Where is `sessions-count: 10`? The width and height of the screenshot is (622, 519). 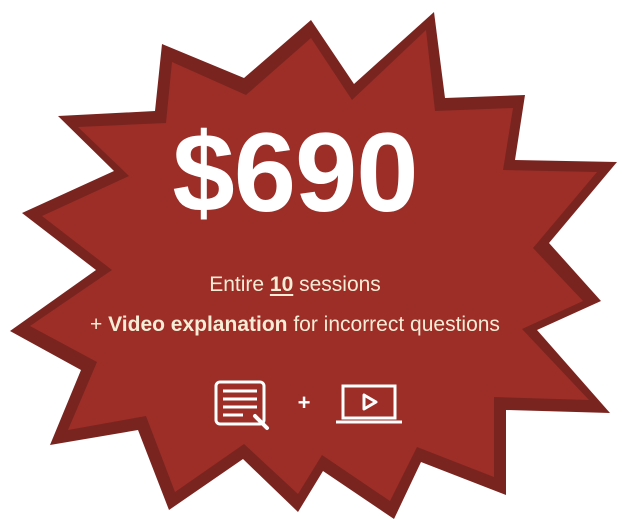 sessions-count: 10 is located at coordinates (281, 284).